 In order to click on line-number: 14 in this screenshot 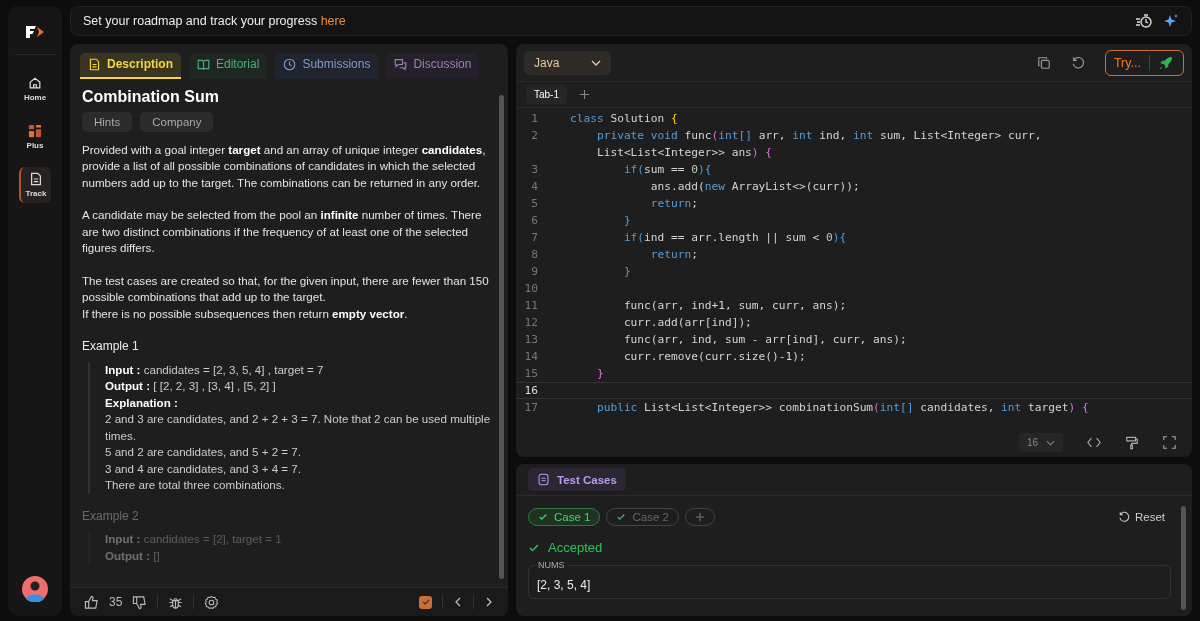, I will do `click(531, 356)`.